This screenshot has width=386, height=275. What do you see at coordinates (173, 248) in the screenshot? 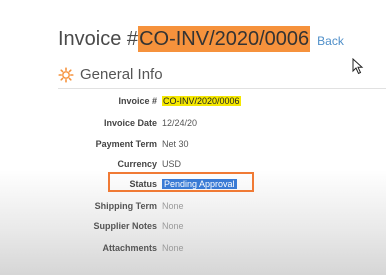
I see `field-value-attachments: None` at bounding box center [173, 248].